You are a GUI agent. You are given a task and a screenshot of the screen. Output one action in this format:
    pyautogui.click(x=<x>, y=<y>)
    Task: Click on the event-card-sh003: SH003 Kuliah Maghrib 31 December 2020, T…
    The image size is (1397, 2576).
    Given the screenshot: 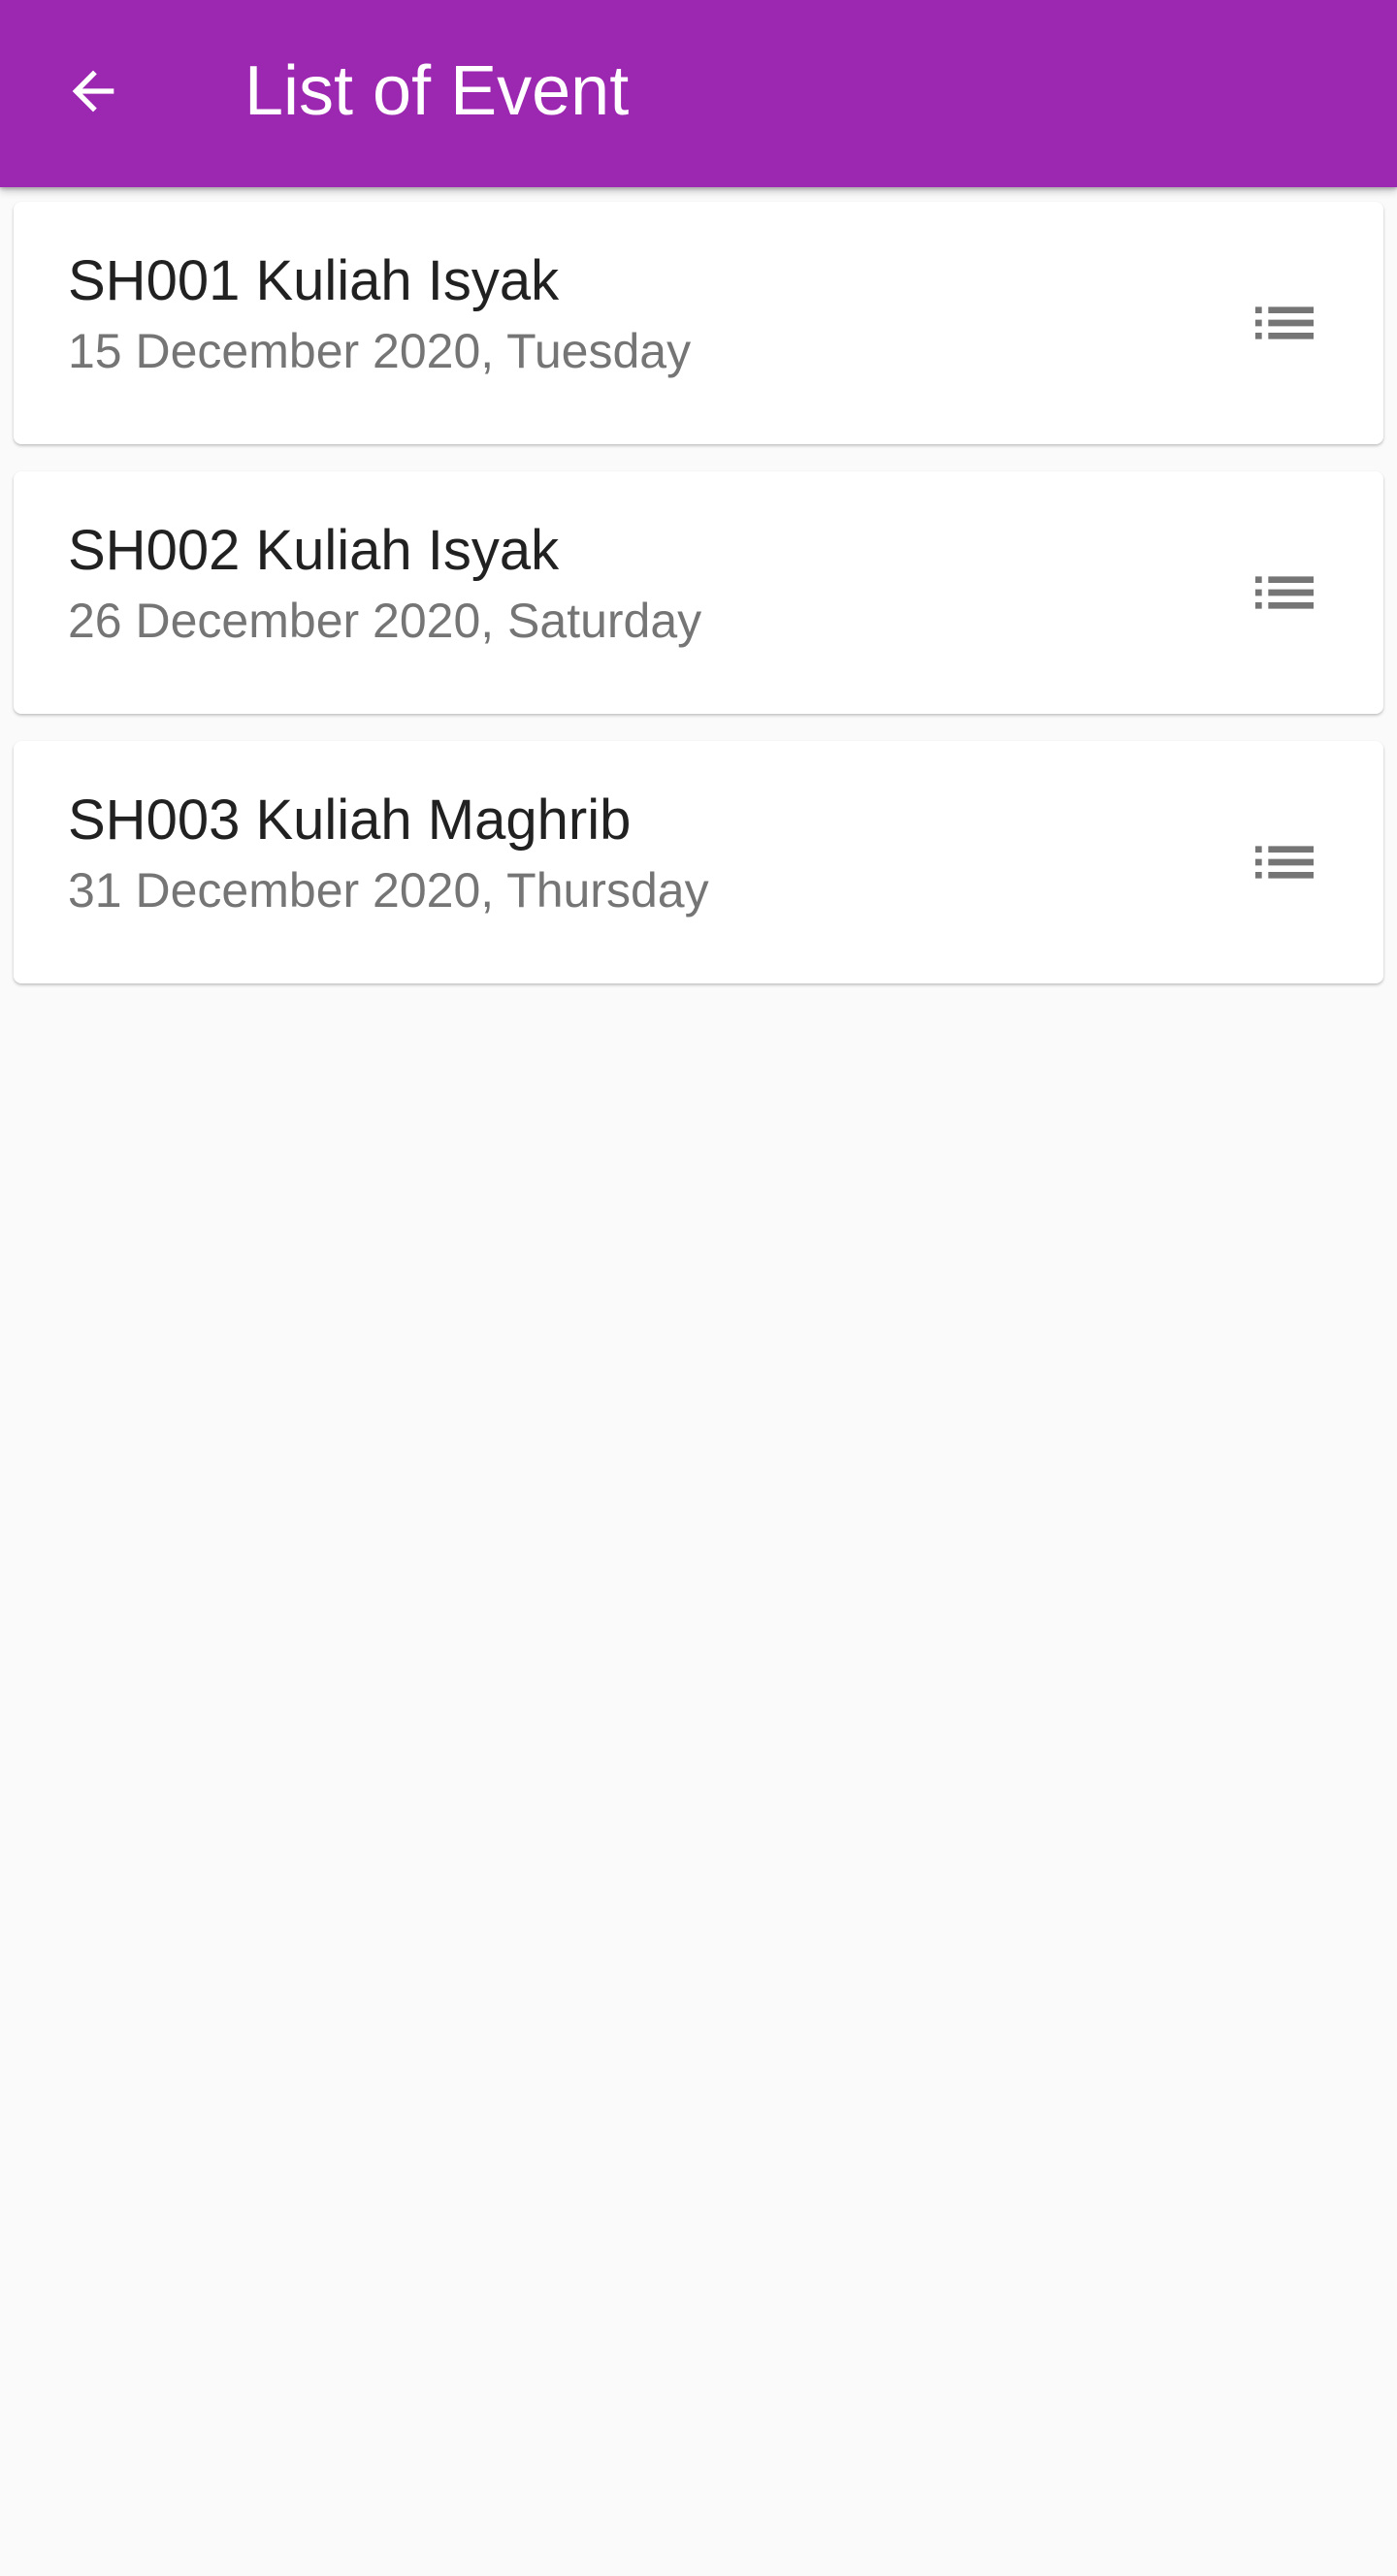 What is the action you would take?
    pyautogui.click(x=698, y=862)
    